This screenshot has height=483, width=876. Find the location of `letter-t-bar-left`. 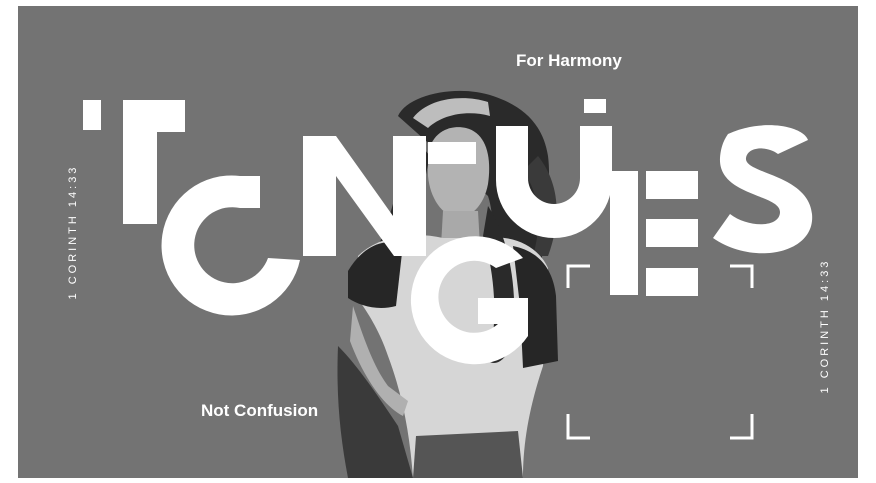

letter-t-bar-left is located at coordinates (92, 115).